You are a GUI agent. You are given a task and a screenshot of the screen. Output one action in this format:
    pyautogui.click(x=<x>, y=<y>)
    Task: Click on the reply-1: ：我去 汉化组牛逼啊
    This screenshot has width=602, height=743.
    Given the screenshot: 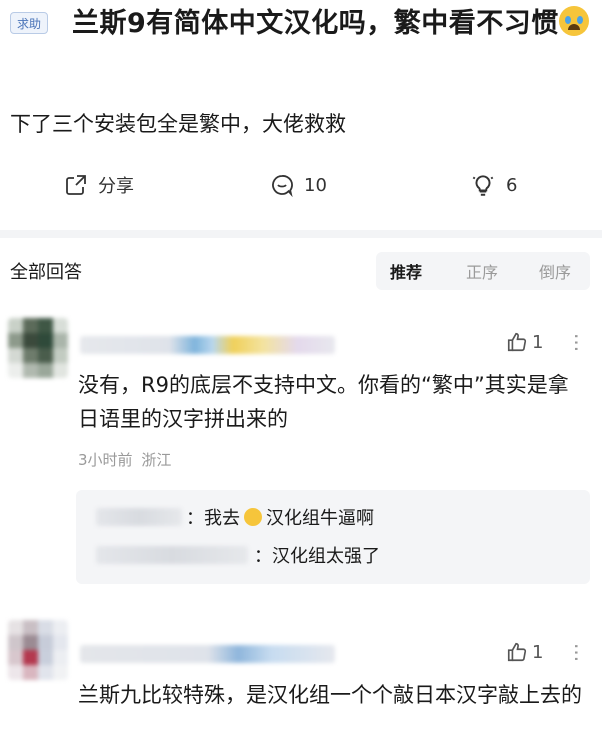 What is the action you would take?
    pyautogui.click(x=280, y=517)
    